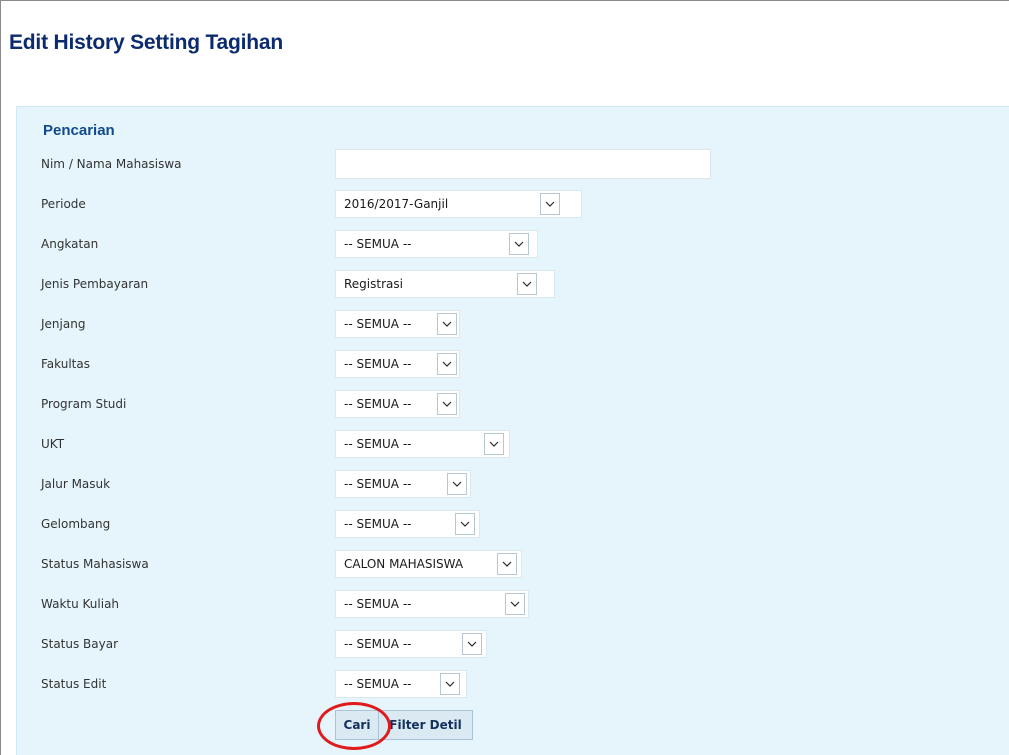 This screenshot has width=1009, height=755. I want to click on filter-detil-button: Filter Detil, so click(425, 725).